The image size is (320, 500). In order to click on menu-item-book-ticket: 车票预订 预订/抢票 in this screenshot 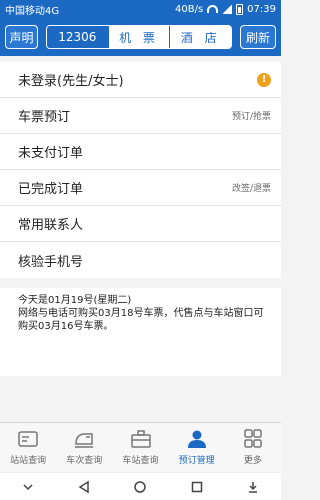, I will do `click(140, 116)`.